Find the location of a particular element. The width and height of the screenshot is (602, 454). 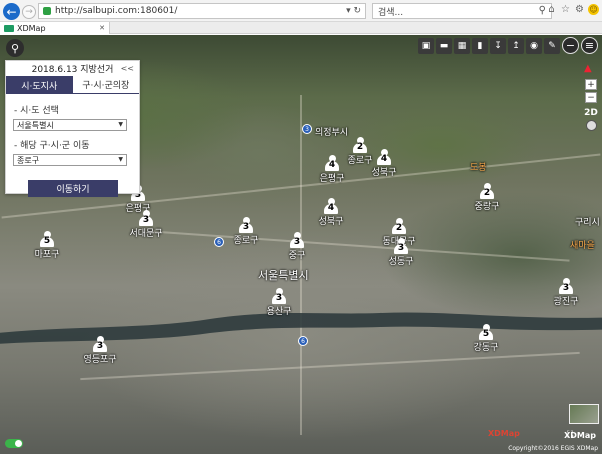

district-select: 종로구 ▼ is located at coordinates (70, 160).